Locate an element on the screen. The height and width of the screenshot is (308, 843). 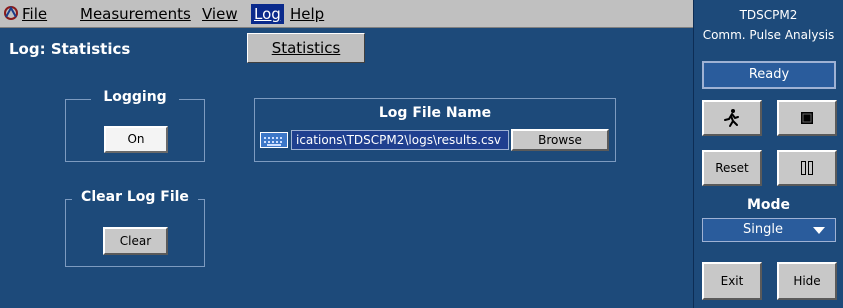
clear-button: Clear is located at coordinates (135, 241).